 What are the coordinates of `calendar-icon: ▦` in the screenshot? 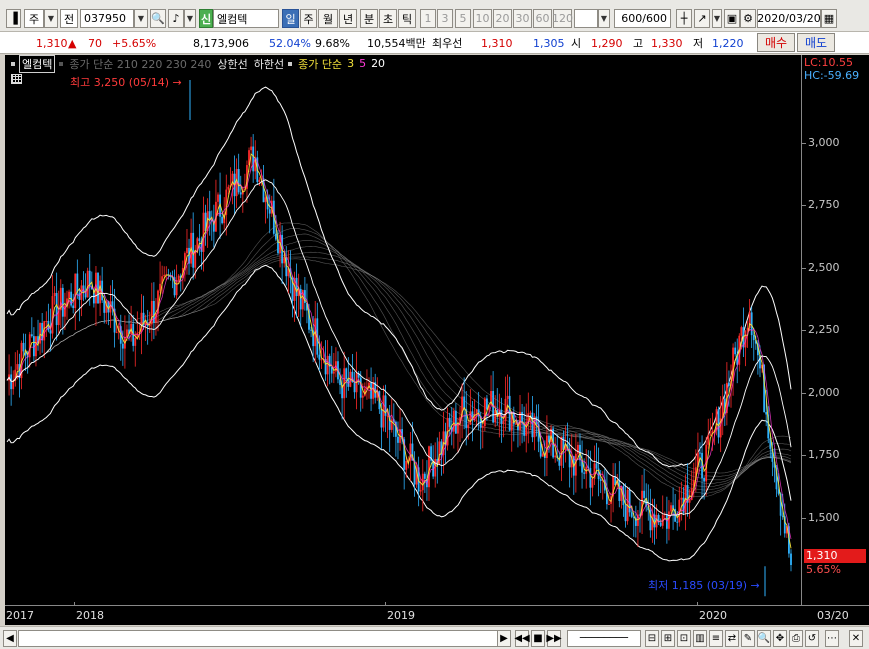 It's located at (829, 18).